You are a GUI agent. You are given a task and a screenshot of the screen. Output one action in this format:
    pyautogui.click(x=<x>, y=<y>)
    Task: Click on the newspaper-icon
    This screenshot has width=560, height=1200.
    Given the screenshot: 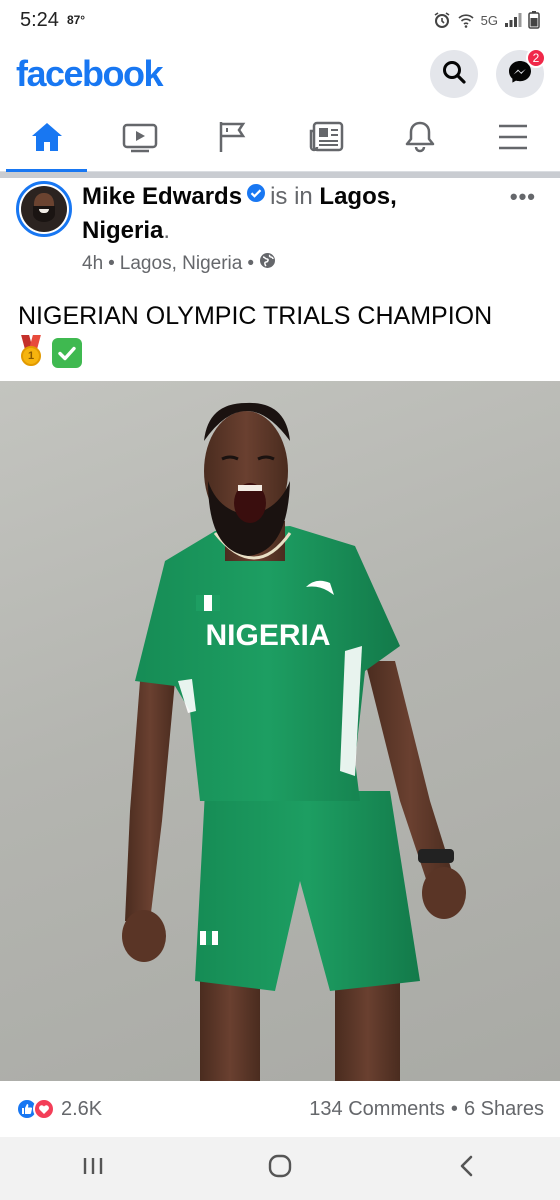 What is the action you would take?
    pyautogui.click(x=327, y=139)
    